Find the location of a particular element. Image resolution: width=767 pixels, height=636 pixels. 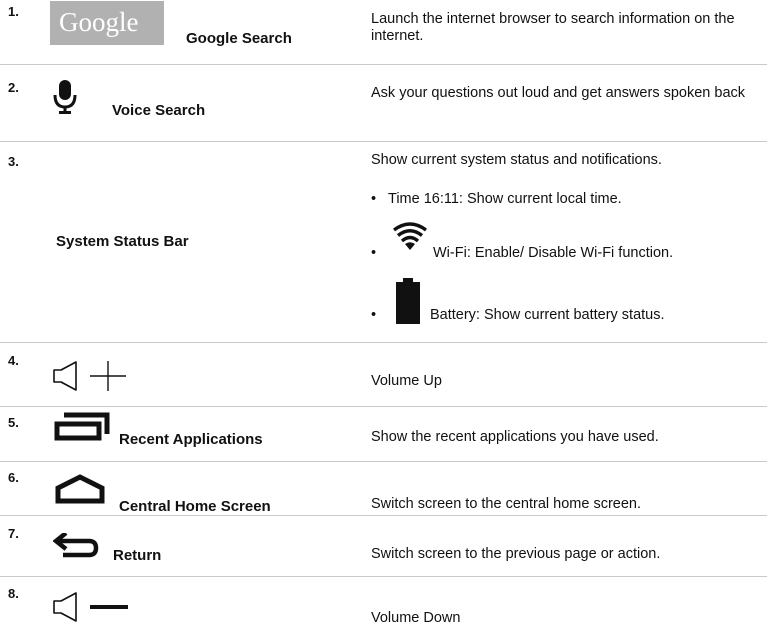

row-label: Google Search is located at coordinates (239, 38).